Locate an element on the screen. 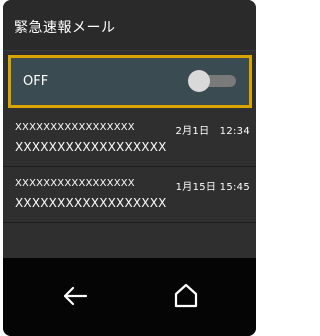 This screenshot has width=320, height=336. back-arrow-icon is located at coordinates (75, 296).